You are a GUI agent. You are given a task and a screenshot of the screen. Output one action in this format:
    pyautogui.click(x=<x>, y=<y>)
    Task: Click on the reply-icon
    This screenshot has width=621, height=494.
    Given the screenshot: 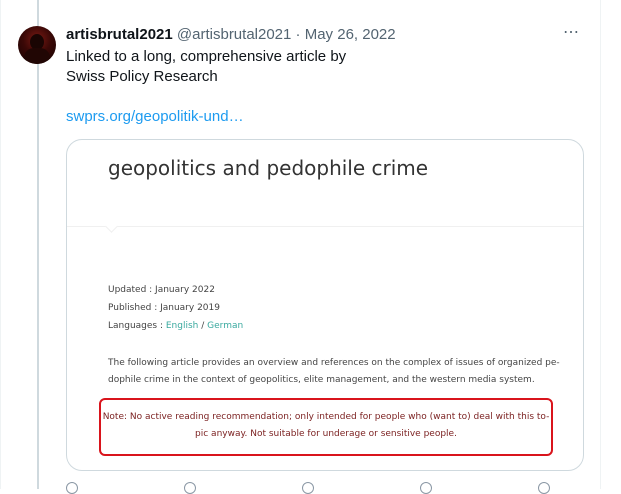 What is the action you would take?
    pyautogui.click(x=72, y=488)
    